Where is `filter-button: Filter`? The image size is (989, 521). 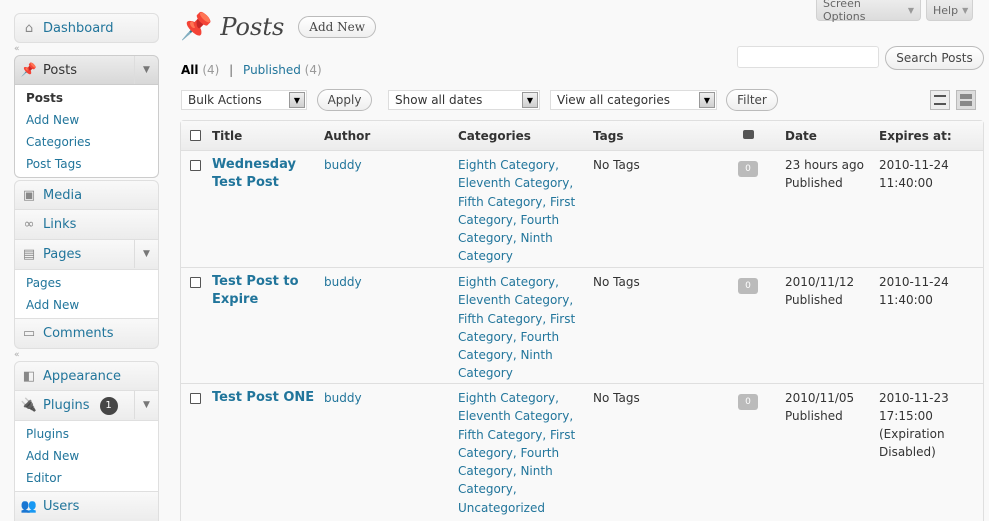
filter-button: Filter is located at coordinates (752, 100).